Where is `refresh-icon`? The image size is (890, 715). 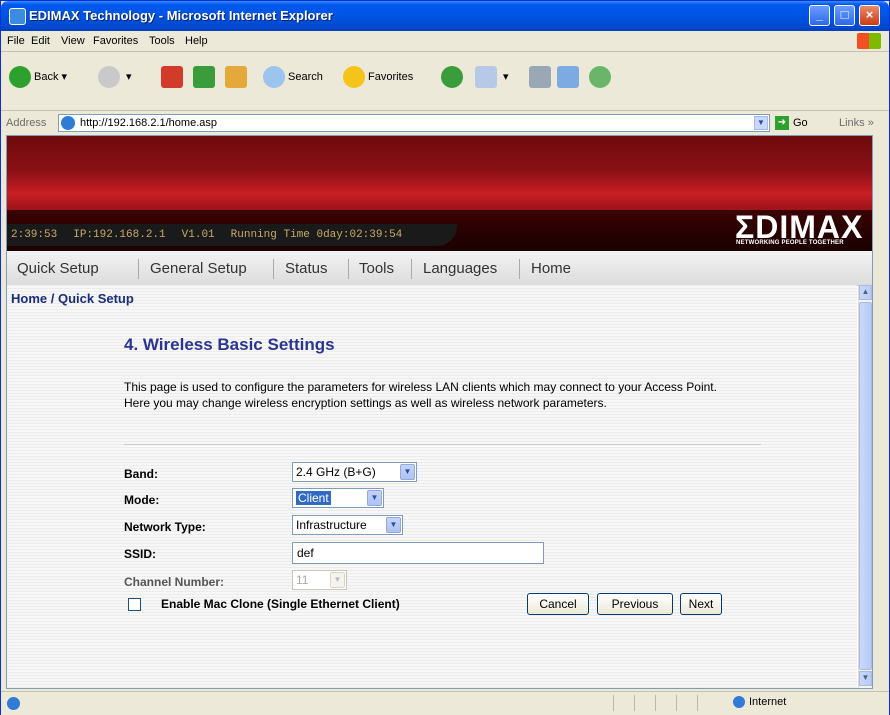 refresh-icon is located at coordinates (204, 77).